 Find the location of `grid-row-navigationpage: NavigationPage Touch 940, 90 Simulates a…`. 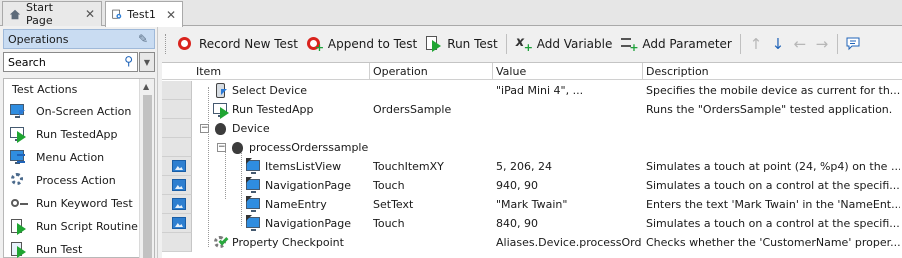

grid-row-navigationpage: NavigationPage Touch 940, 90 Simulates a… is located at coordinates (547, 185).